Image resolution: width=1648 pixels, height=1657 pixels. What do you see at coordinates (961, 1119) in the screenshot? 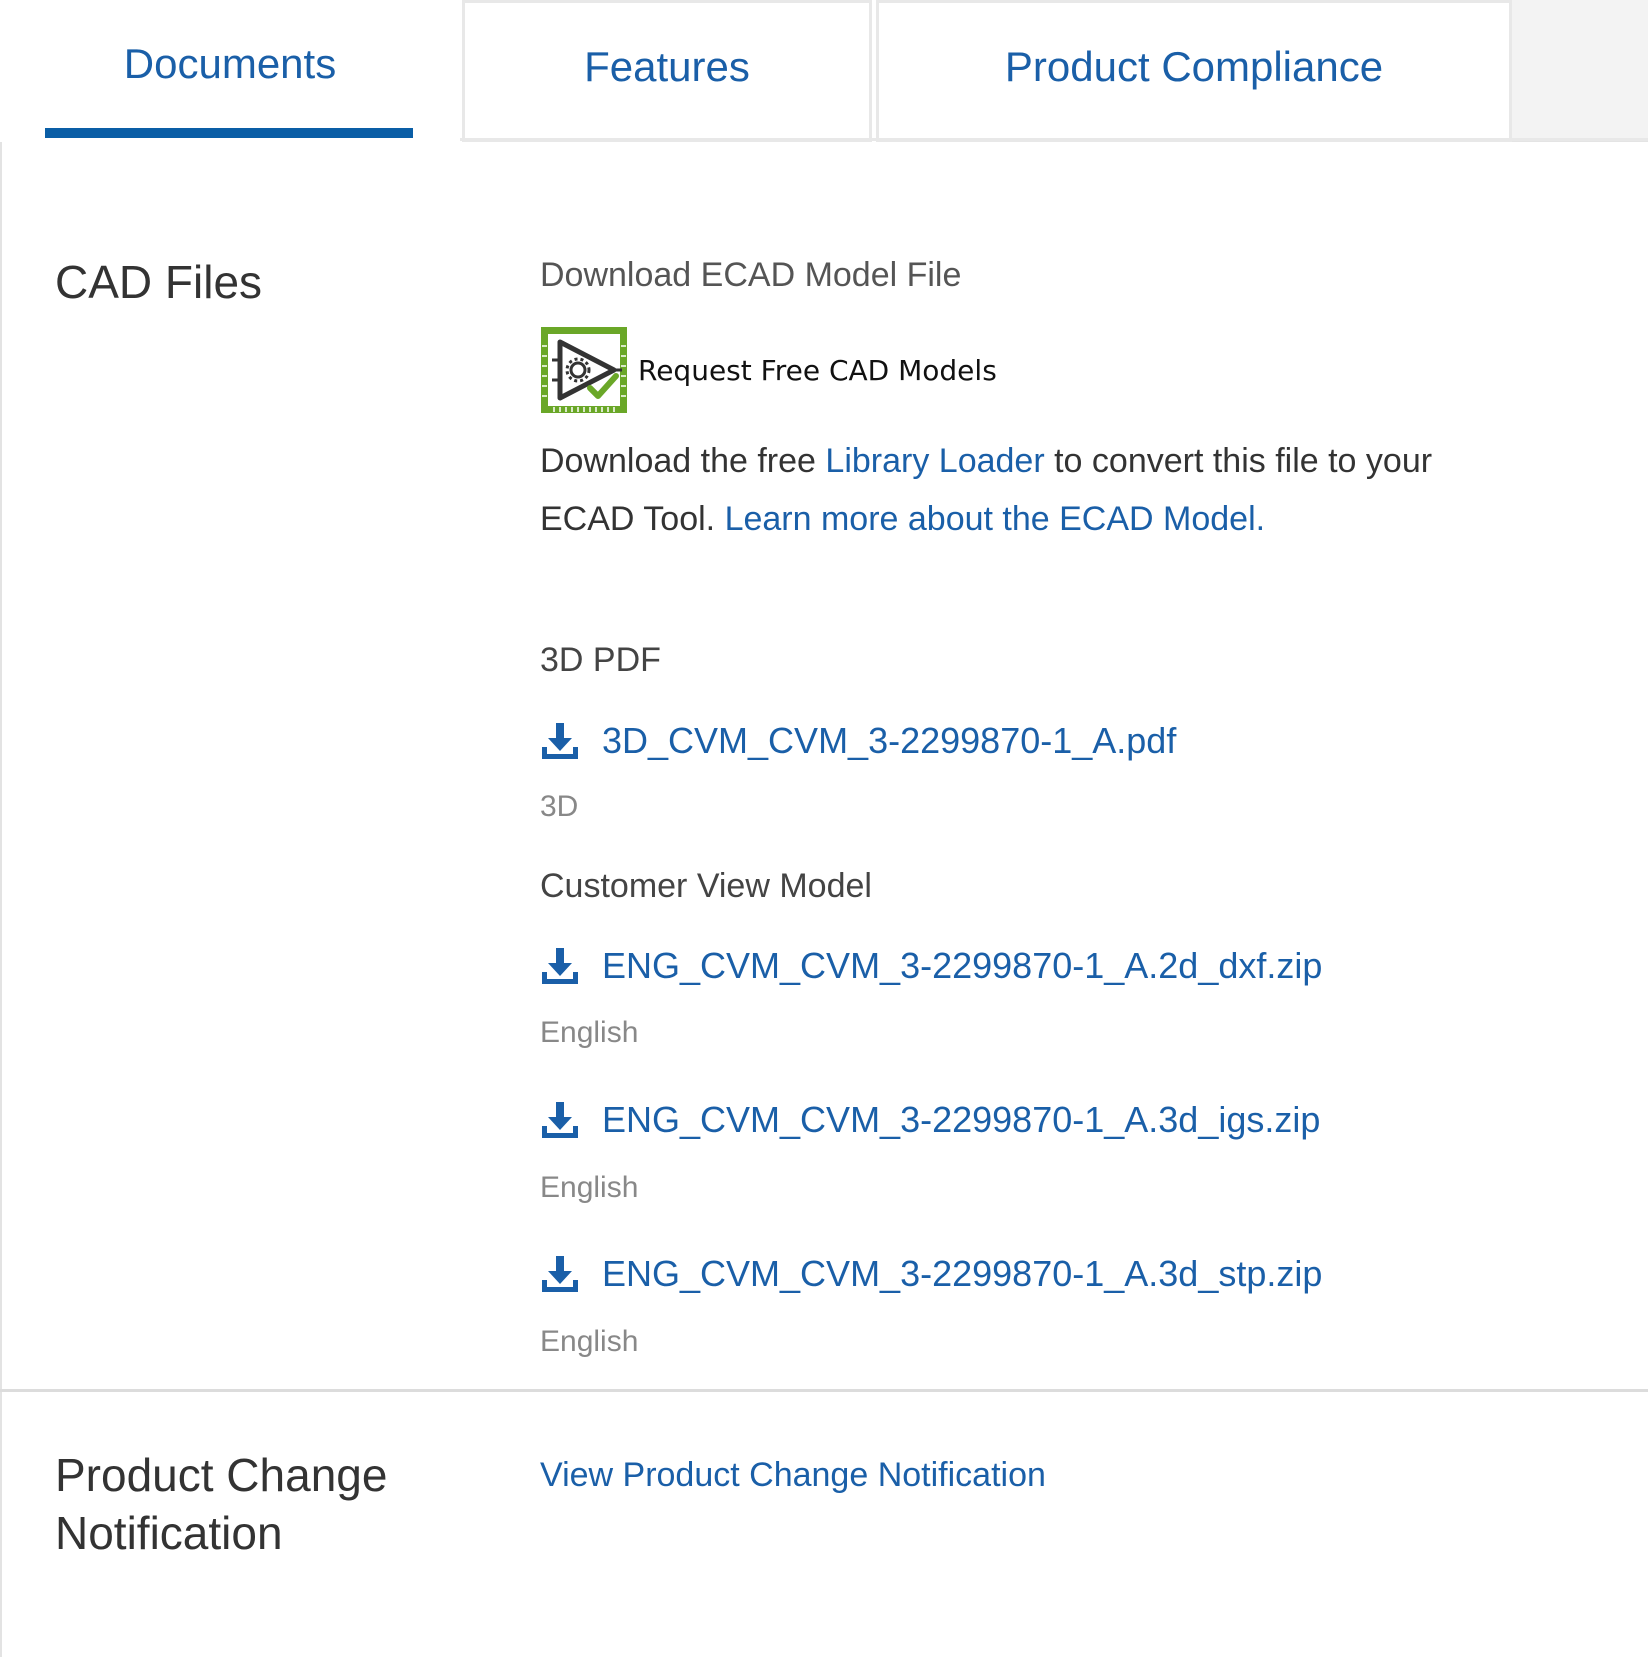
I see `file-name: ENG_CVM_CVM_3-2299870-1_A.3d_igs.zip` at bounding box center [961, 1119].